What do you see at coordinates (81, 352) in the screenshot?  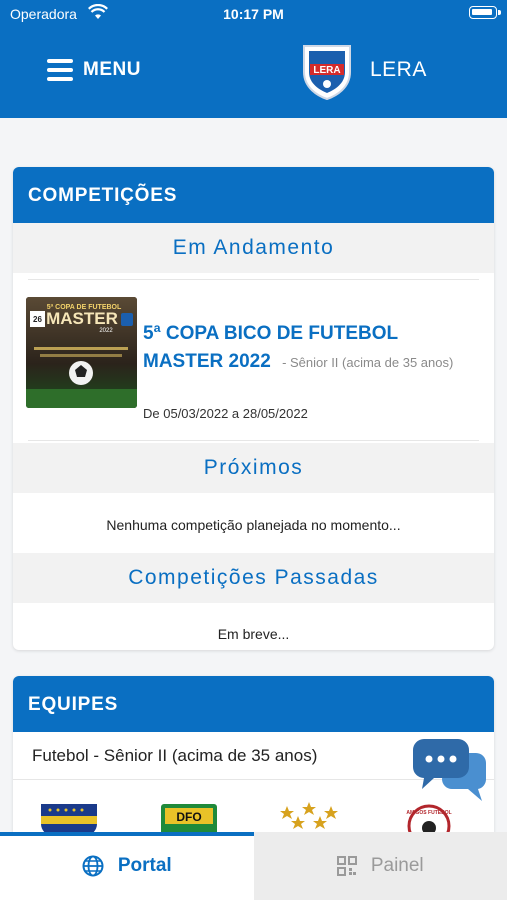 I see `competition-poster: 5ª COPA DE FUTEBOL MASTER 2022 26` at bounding box center [81, 352].